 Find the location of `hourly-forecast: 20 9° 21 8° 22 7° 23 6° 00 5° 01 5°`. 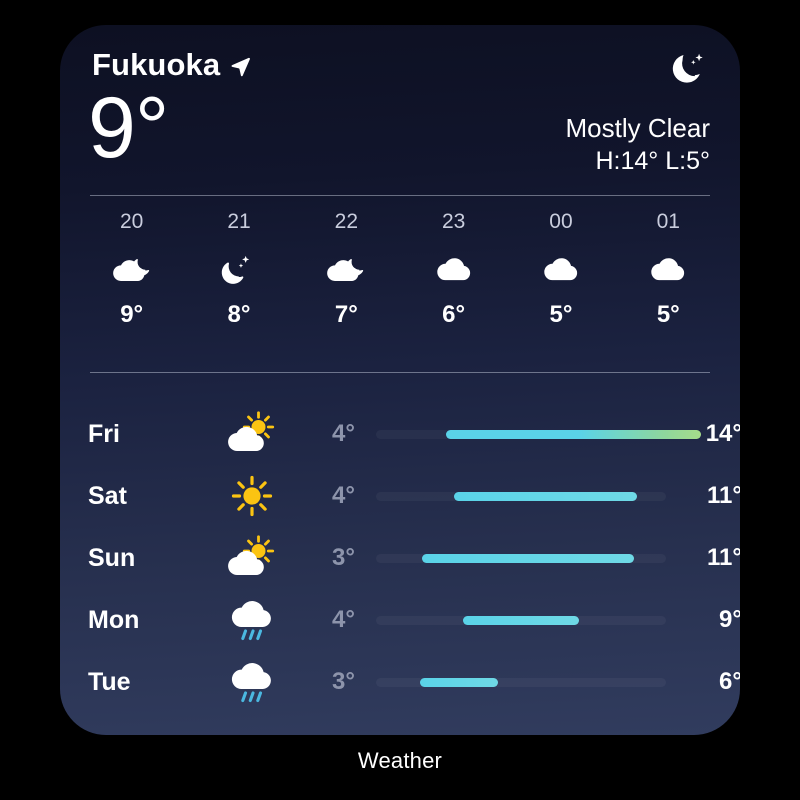

hourly-forecast: 20 9° 21 8° 22 7° 23 6° 00 5° 01 5° is located at coordinates (400, 269).